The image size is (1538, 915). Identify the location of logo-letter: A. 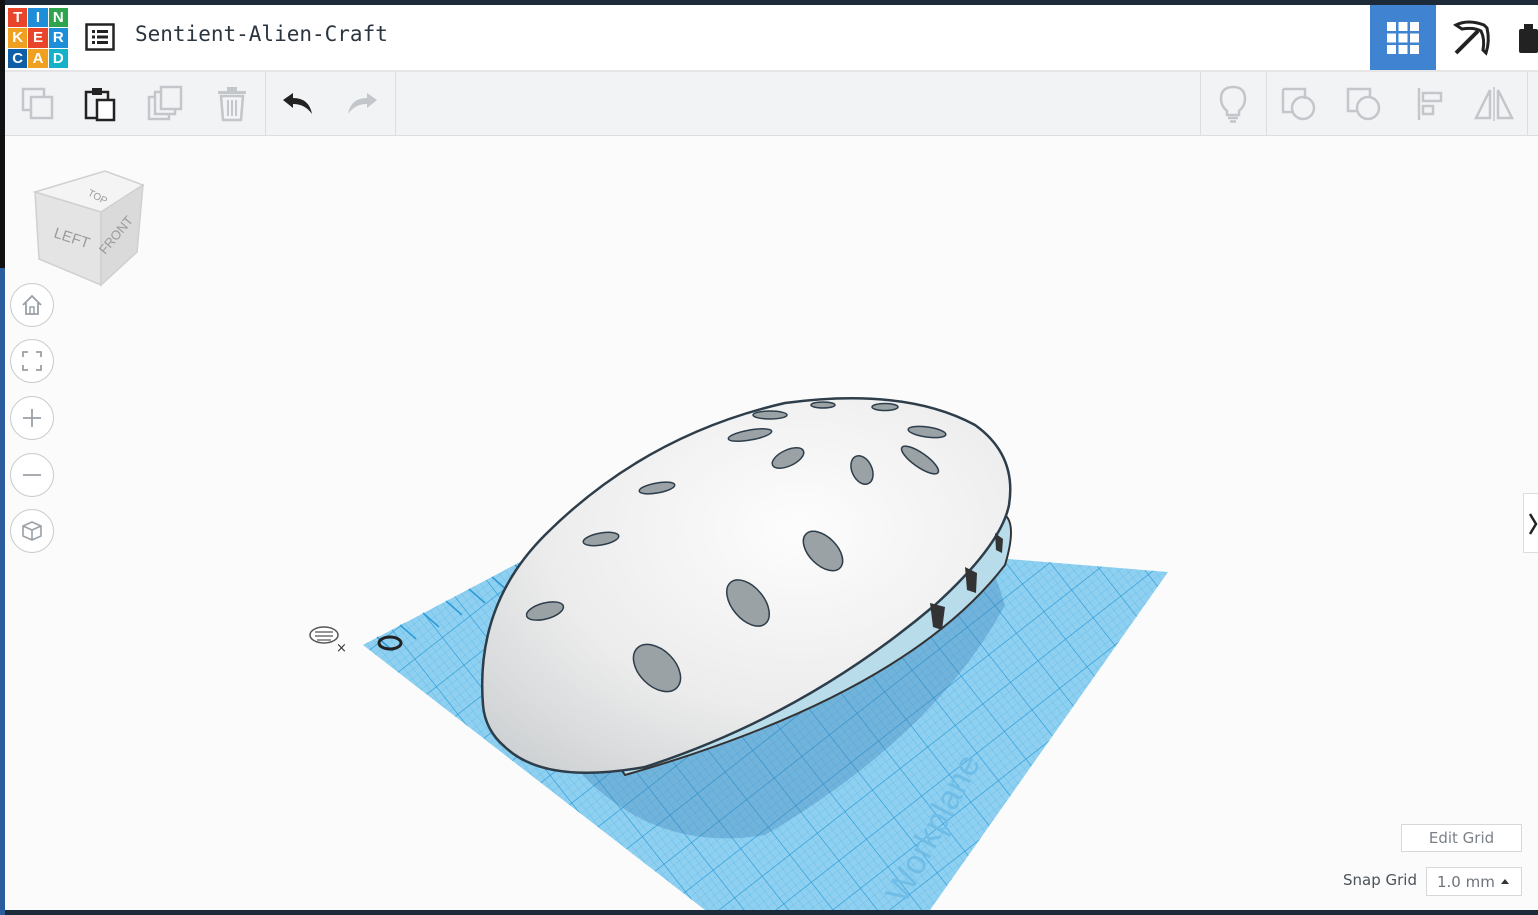
(38, 58).